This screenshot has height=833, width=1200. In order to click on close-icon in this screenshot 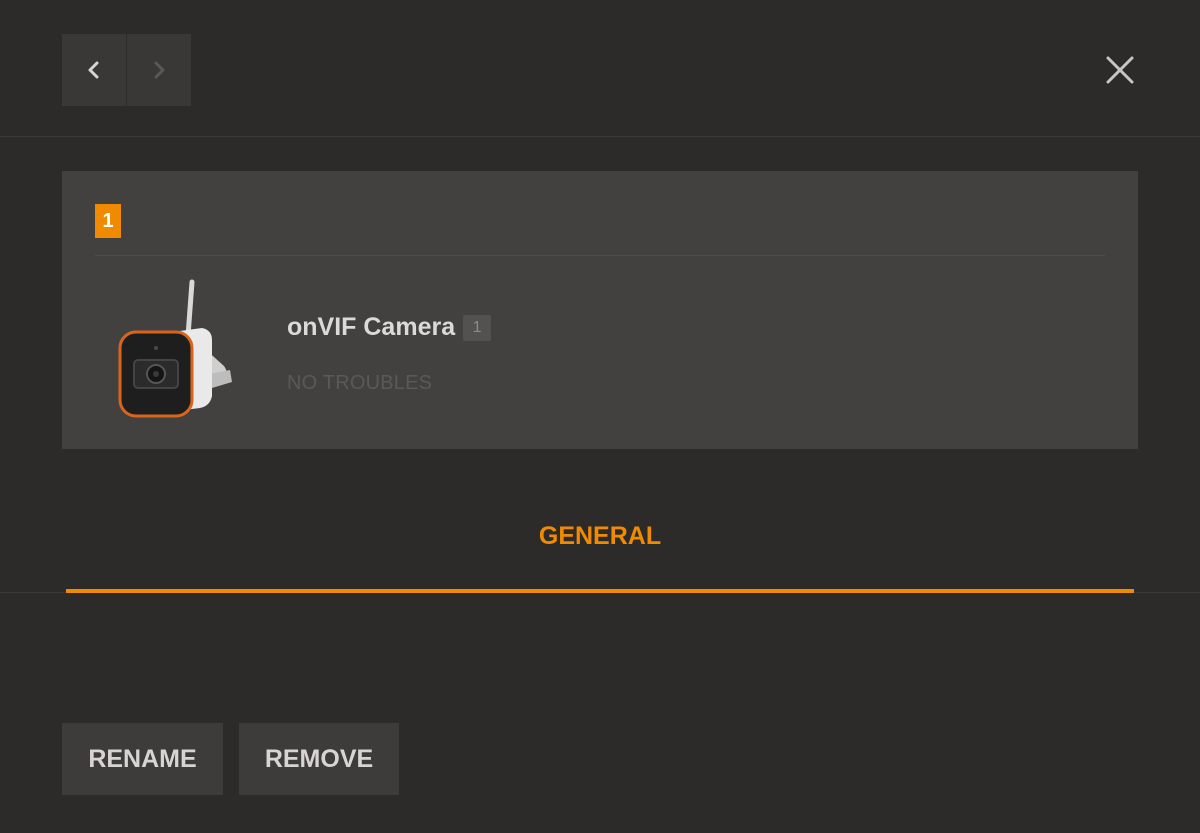, I will do `click(1120, 70)`.